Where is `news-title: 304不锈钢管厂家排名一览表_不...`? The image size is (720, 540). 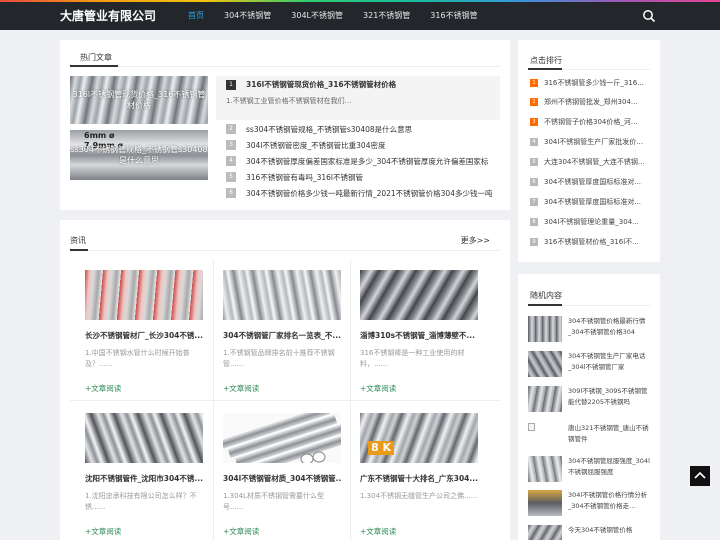
news-title: 304不锈钢管厂家排名一览表_不... is located at coordinates (282, 335).